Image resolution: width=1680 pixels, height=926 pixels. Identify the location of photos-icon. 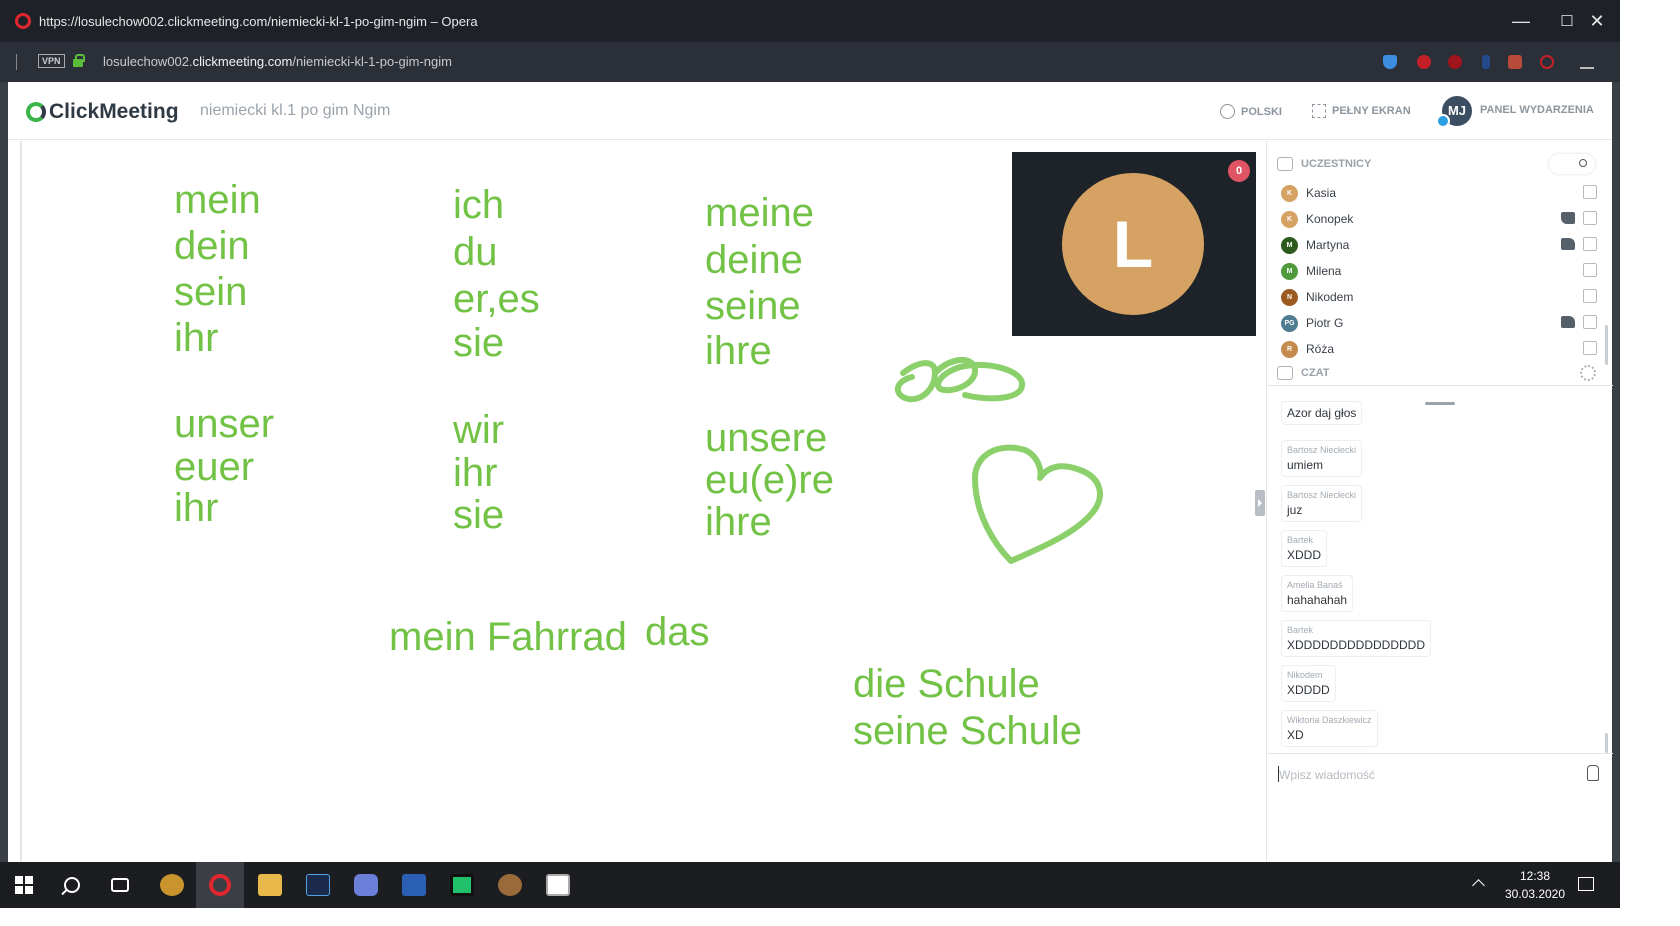
(558, 885).